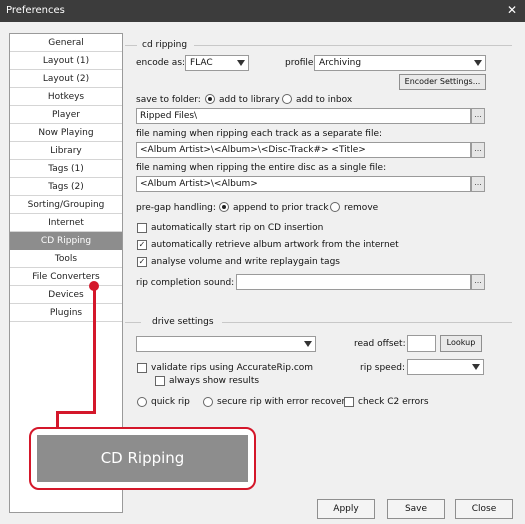  What do you see at coordinates (281, 208) in the screenshot?
I see `pregap-append-label: append to prior track` at bounding box center [281, 208].